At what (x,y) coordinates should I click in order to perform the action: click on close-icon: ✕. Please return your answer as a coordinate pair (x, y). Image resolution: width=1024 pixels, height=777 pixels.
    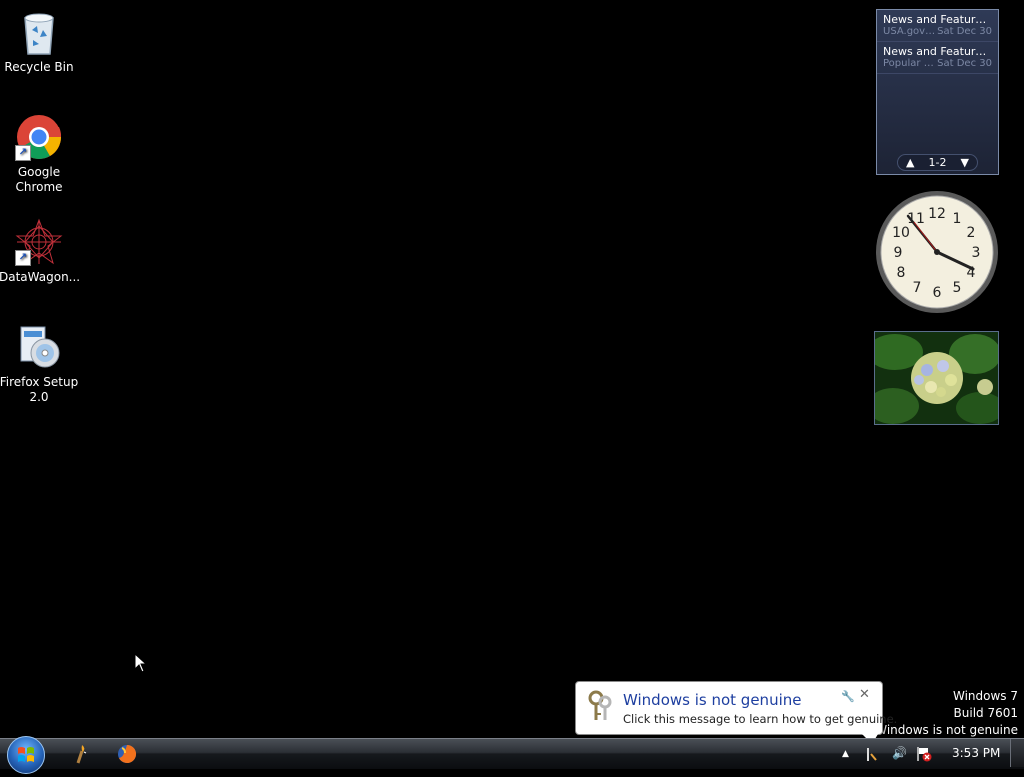
    Looking at the image, I should click on (864, 694).